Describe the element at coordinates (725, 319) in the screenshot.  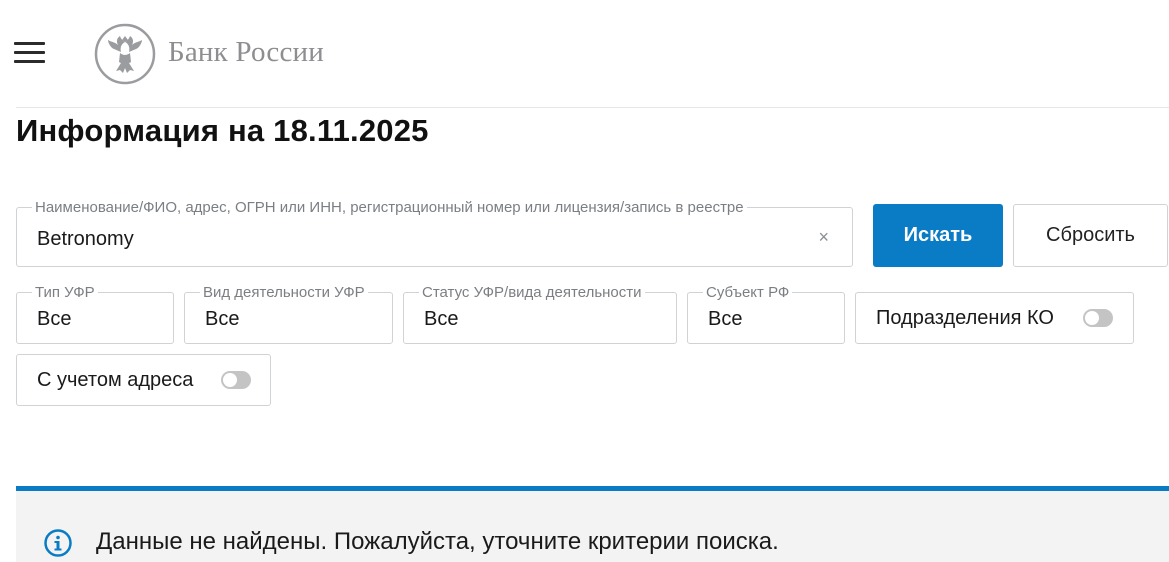
I see `filter-subject-value: Все` at that location.